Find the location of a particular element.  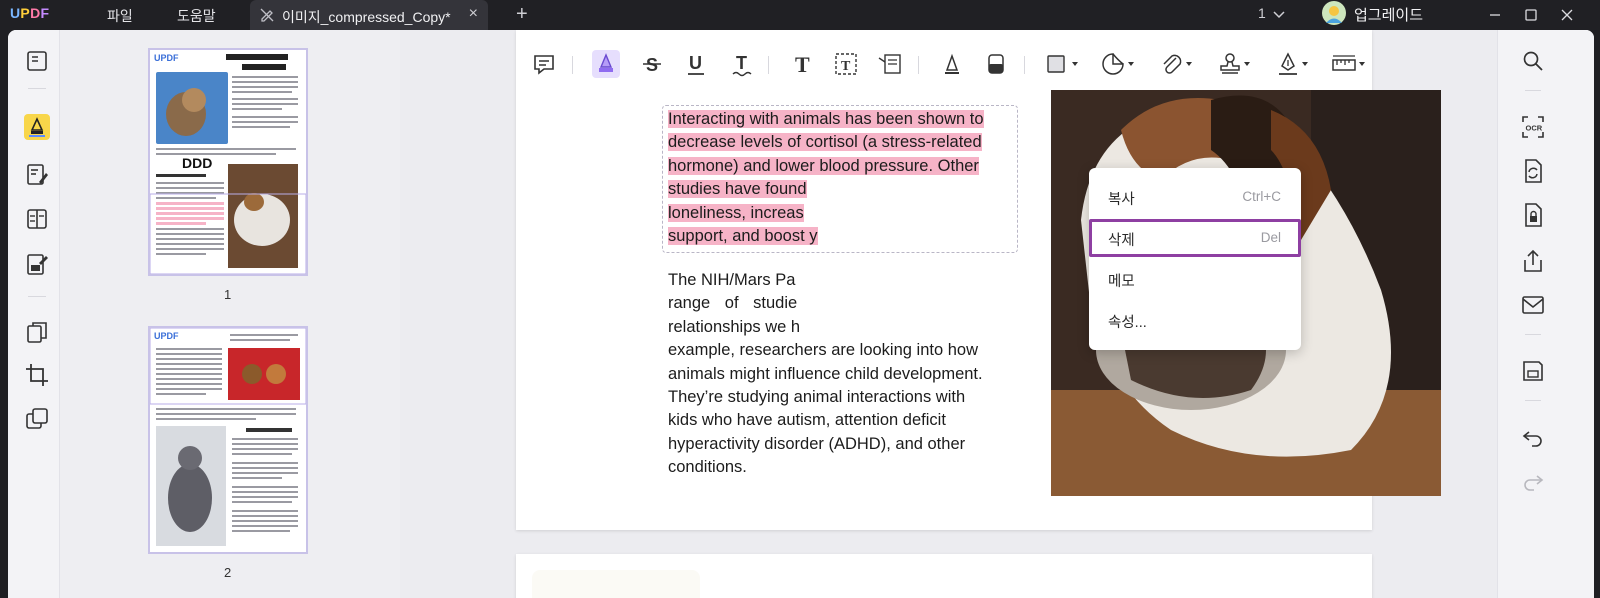

crop-button is located at coordinates (37, 375).